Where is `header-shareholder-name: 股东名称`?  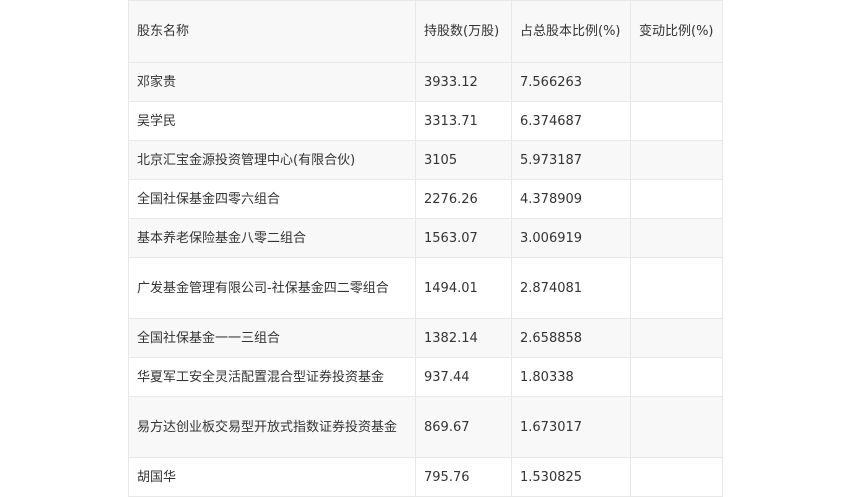
header-shareholder-name: 股东名称 is located at coordinates (272, 31).